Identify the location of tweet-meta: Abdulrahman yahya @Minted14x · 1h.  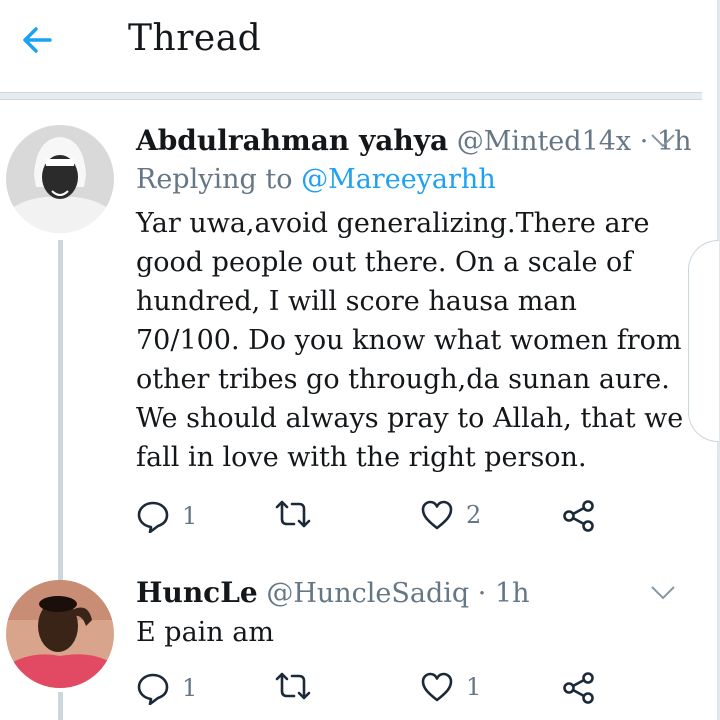
(414, 140).